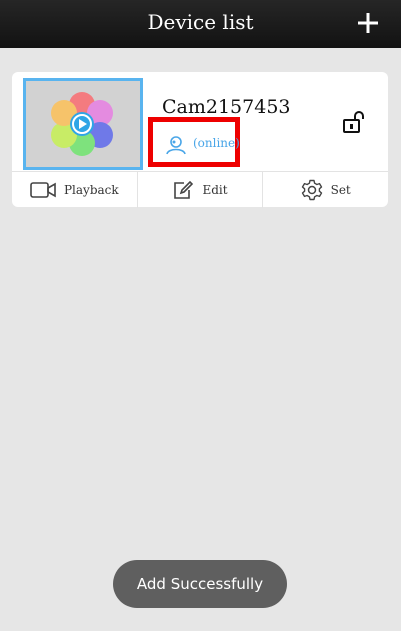  I want to click on photo-flower-play-icon, so click(83, 124).